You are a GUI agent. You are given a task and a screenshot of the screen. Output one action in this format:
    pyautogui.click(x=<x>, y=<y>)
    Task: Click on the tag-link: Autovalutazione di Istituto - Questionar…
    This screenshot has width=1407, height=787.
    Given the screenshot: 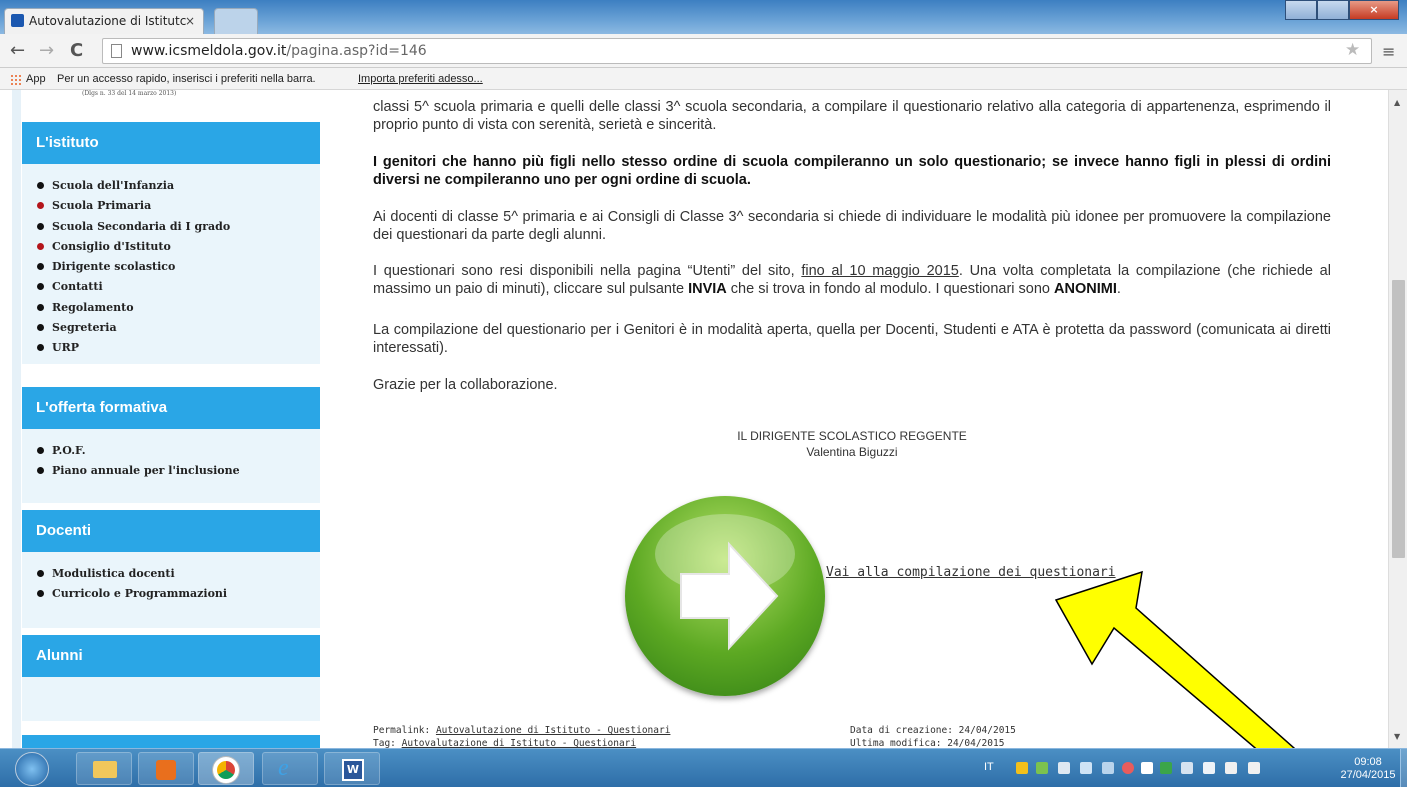 What is the action you would take?
    pyautogui.click(x=519, y=743)
    